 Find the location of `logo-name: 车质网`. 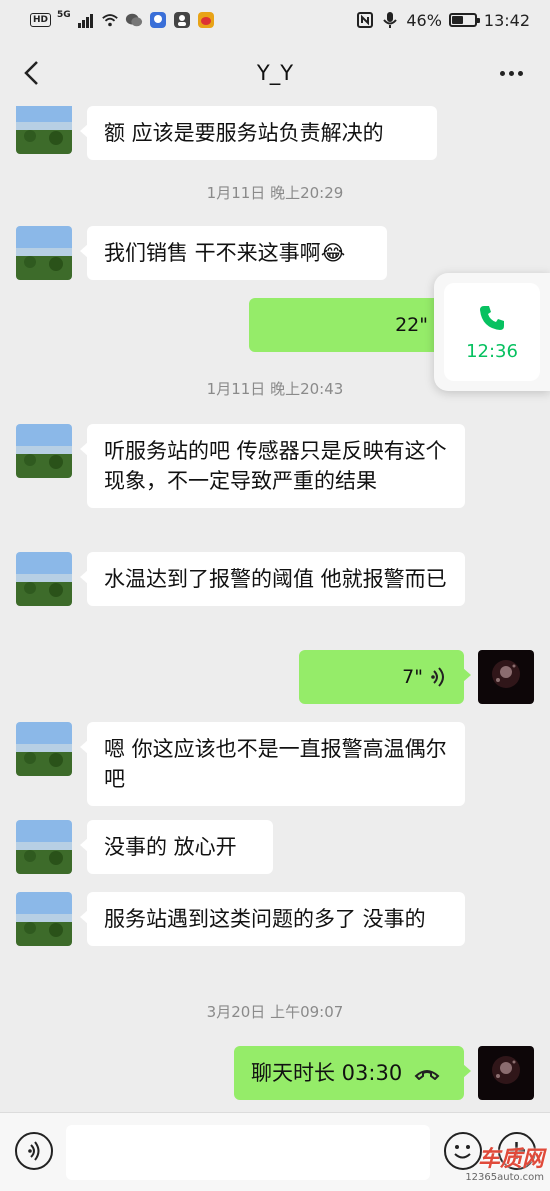

logo-name: 车质网 is located at coordinates (510, 1159).